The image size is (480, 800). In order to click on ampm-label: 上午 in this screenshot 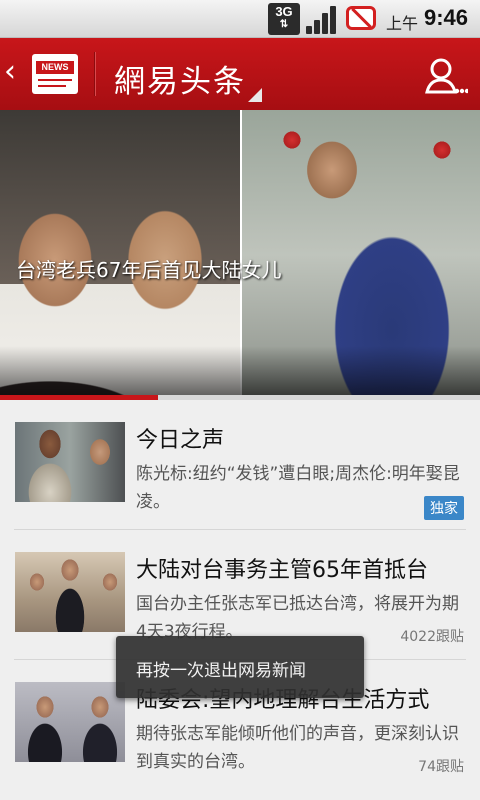, I will do `click(402, 23)`.